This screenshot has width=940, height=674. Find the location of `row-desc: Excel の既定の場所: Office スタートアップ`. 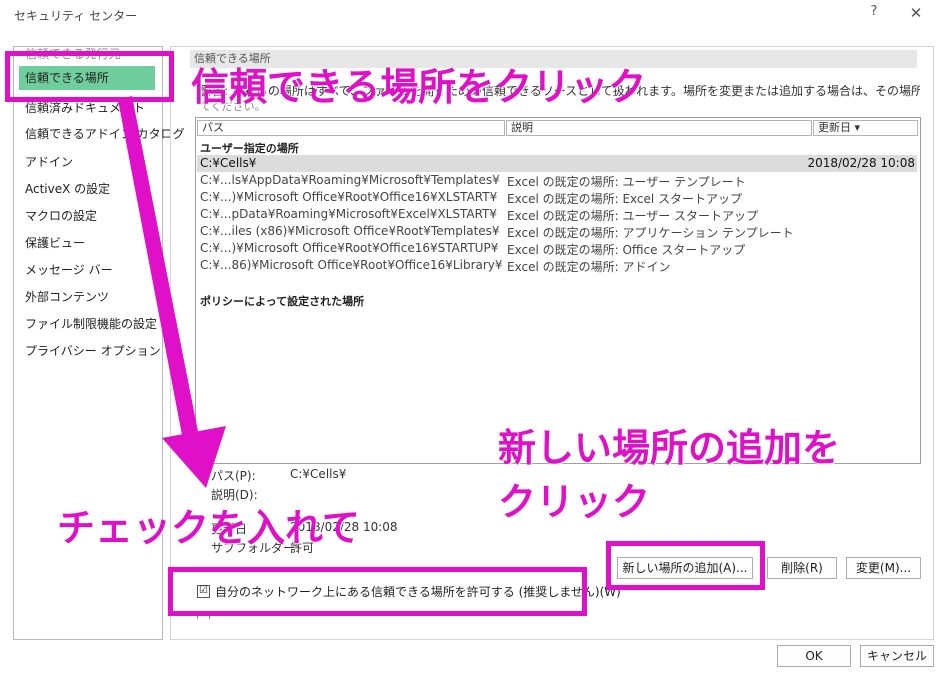

row-desc: Excel の既定の場所: Office スタートアップ is located at coordinates (626, 250).